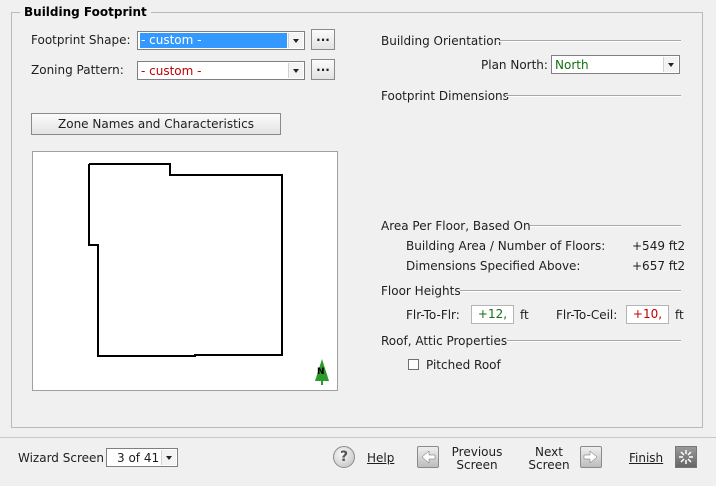 Image resolution: width=716 pixels, height=486 pixels. Describe the element at coordinates (428, 457) in the screenshot. I see `previous-arrow-icon` at that location.